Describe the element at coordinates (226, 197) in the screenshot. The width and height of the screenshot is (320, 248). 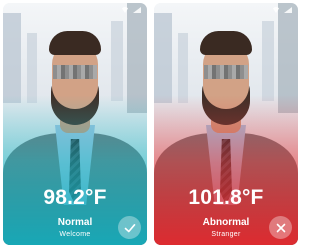
I see `temperature-reading: 101.8°F` at that location.